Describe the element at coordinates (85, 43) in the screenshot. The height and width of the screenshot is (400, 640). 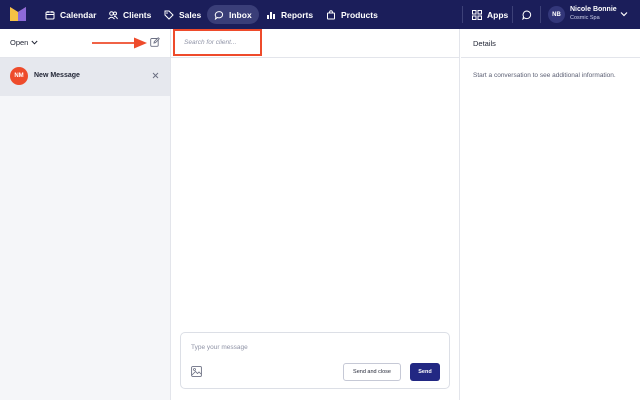
I see `conversation-list-header: Open` at that location.